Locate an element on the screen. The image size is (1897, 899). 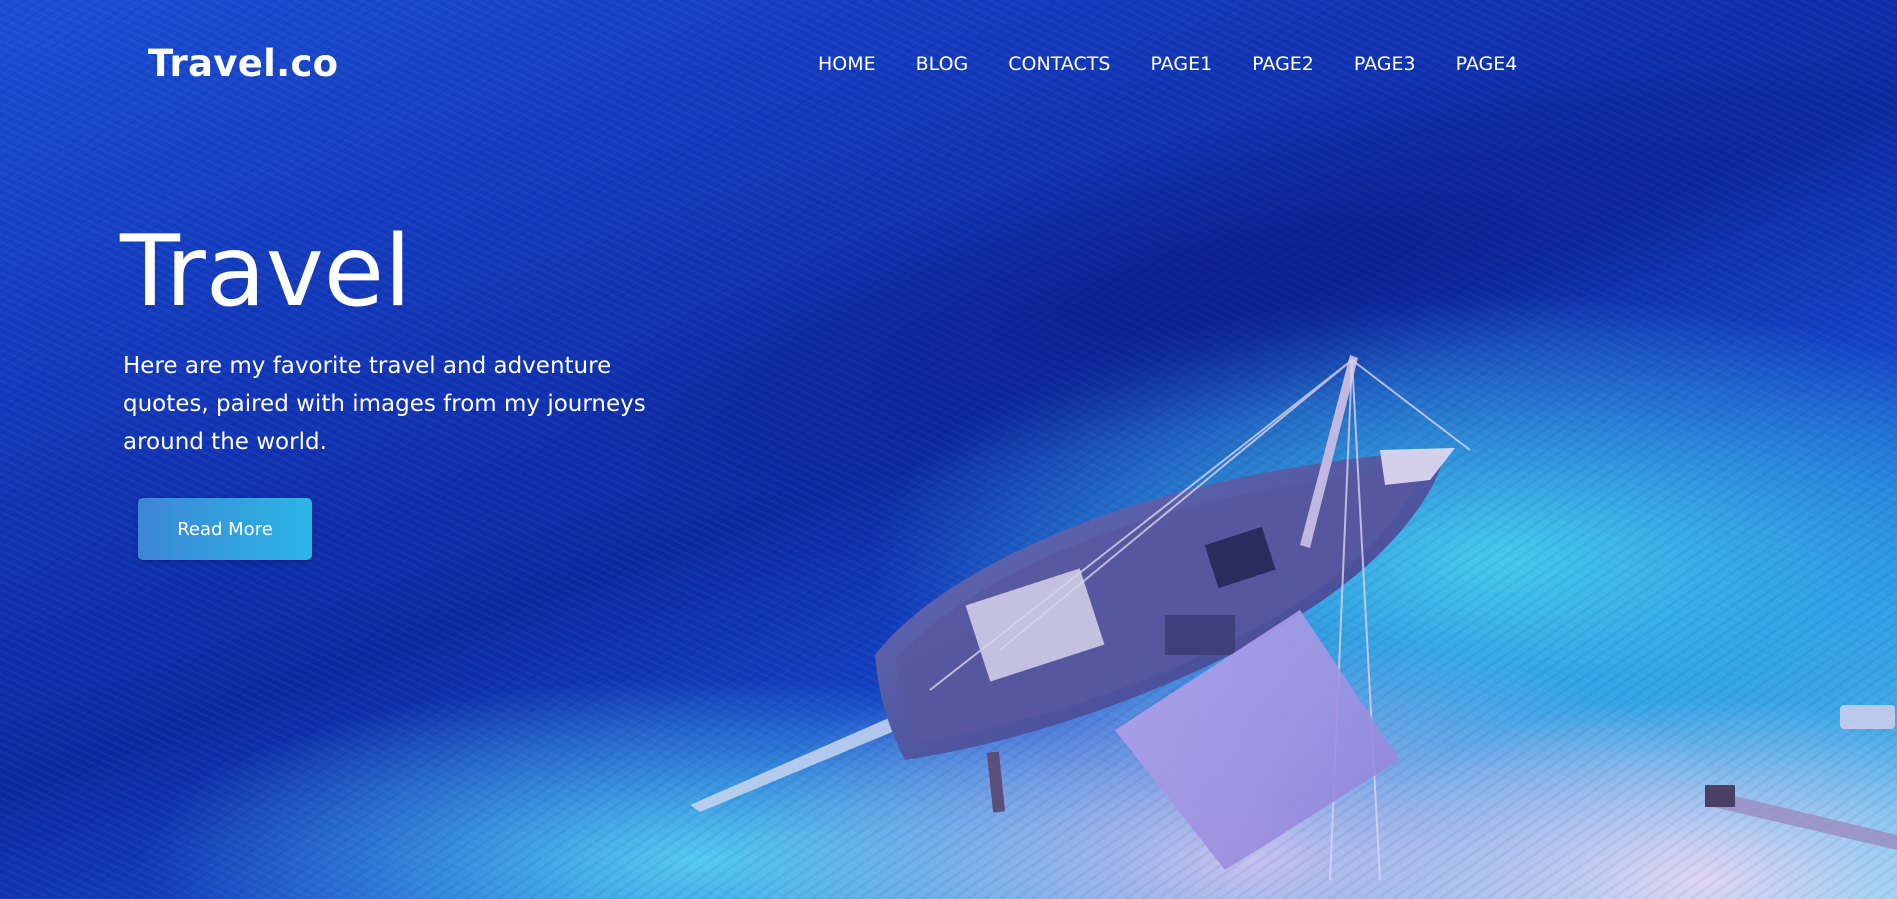
nav-item-home: HOME is located at coordinates (847, 64).